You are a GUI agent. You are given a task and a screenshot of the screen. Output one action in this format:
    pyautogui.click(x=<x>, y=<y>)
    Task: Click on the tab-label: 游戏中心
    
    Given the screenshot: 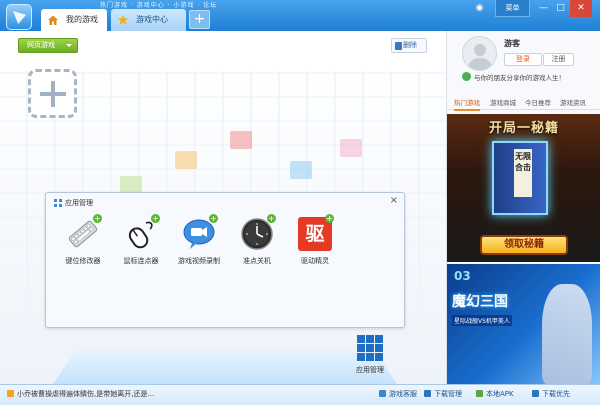 What is the action you would take?
    pyautogui.click(x=152, y=19)
    